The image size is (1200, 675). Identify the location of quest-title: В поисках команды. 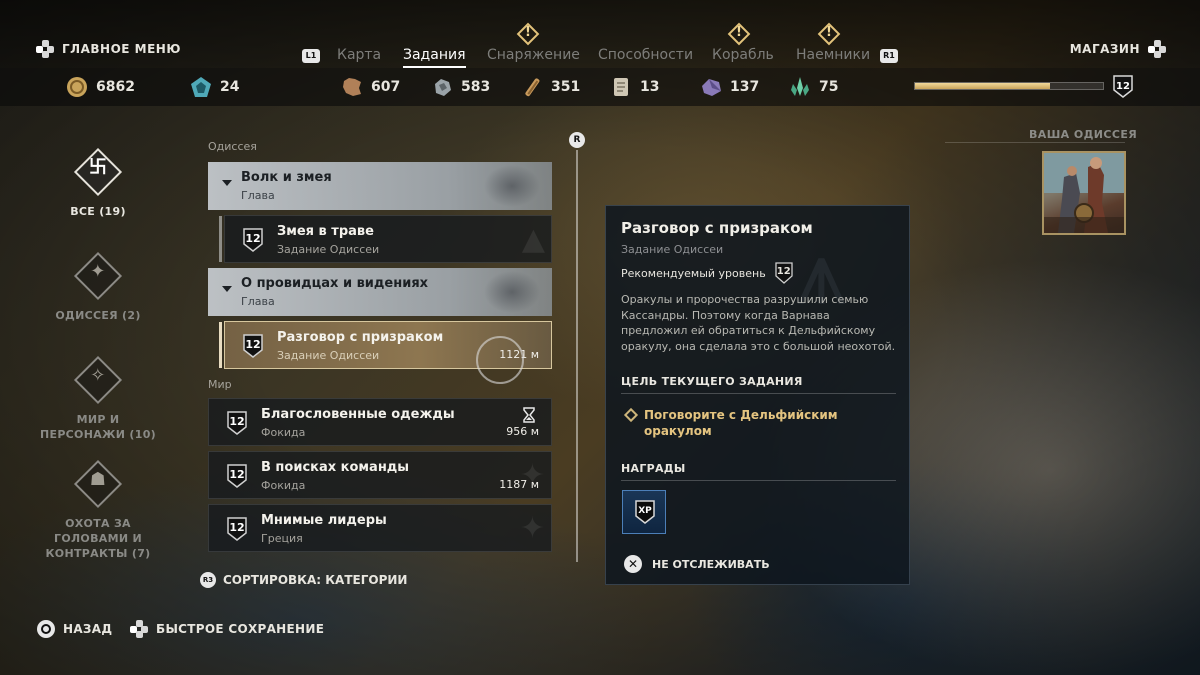
(335, 467).